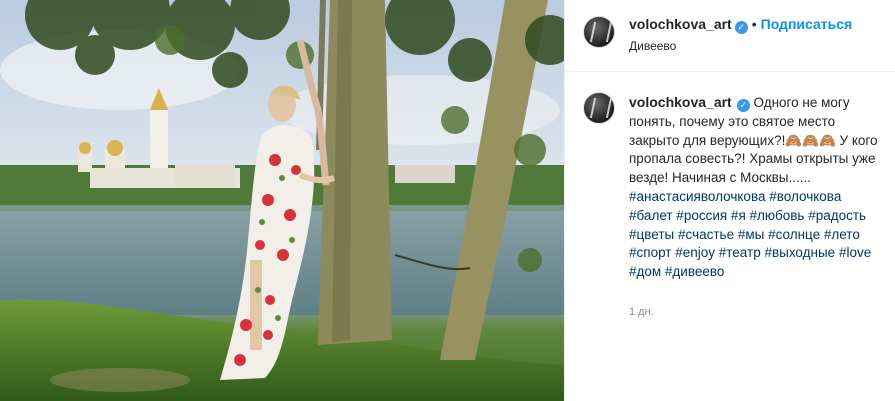 This screenshot has height=401, width=895. I want to click on follow-button: Подписаться, so click(807, 24).